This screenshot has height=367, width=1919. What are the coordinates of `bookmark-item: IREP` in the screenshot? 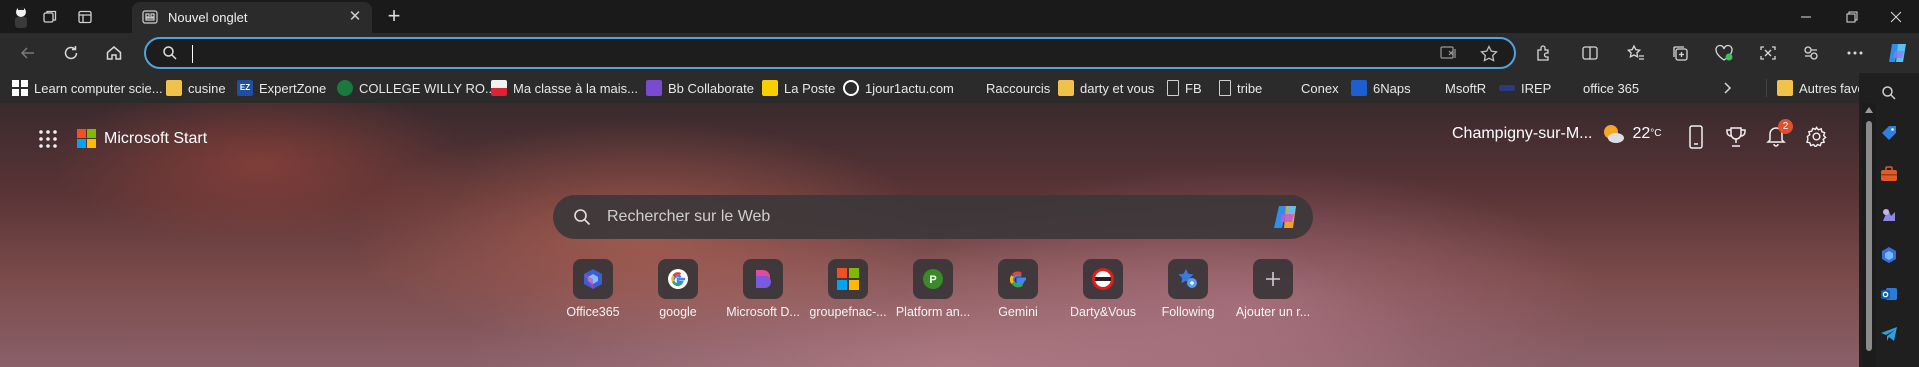 It's located at (1525, 88).